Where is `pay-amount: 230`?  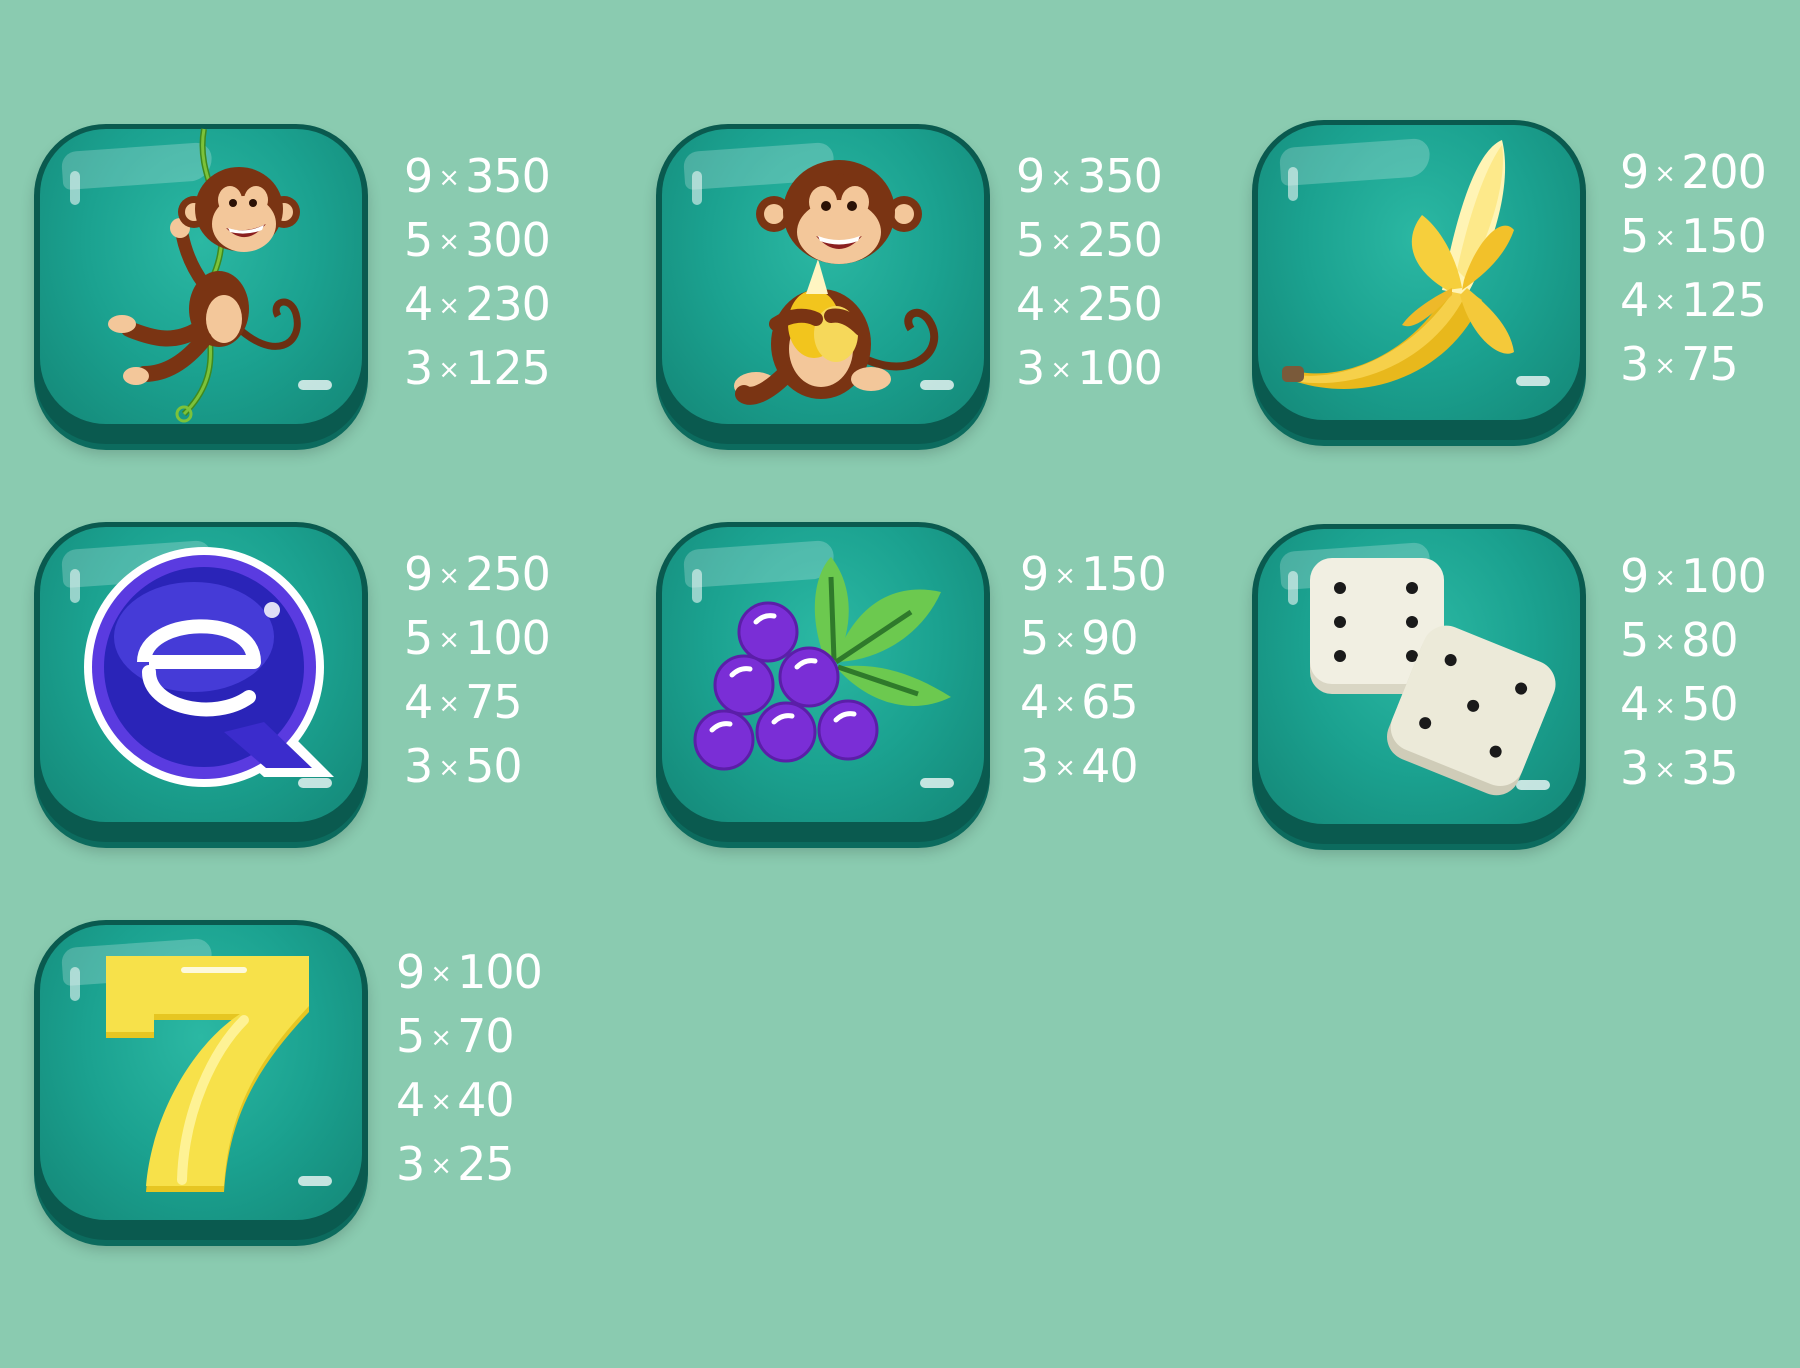 pay-amount: 230 is located at coordinates (508, 304).